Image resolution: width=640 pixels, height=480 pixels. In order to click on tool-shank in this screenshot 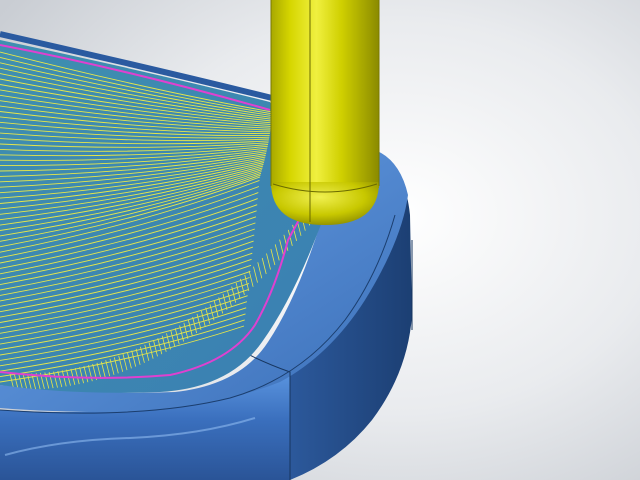, I will do `click(325, 94)`.